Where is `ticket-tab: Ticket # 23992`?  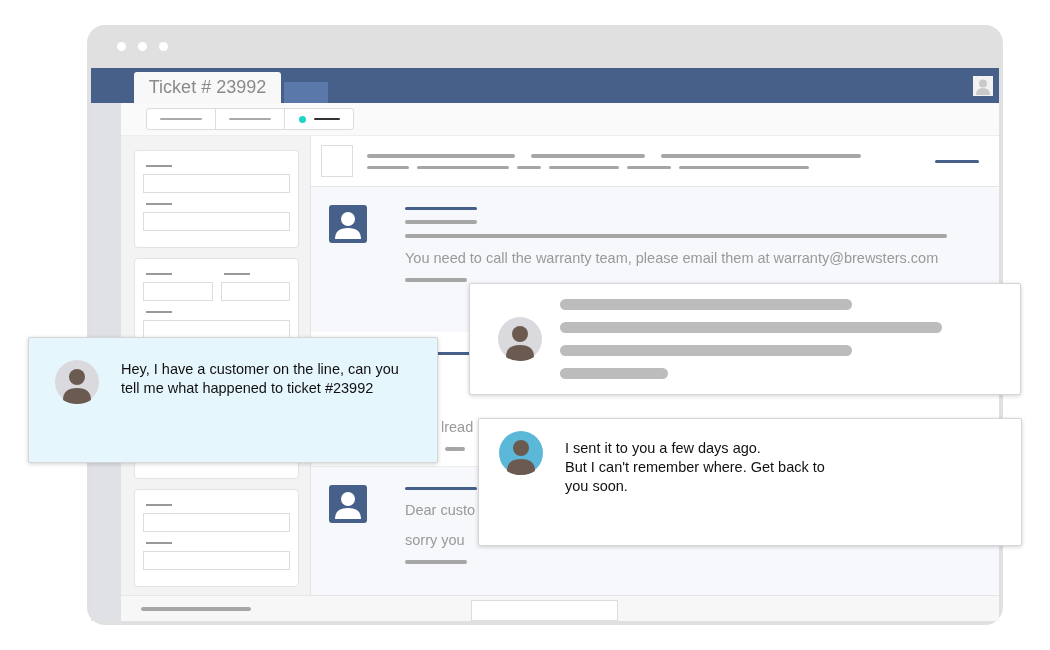 ticket-tab: Ticket # 23992 is located at coordinates (207, 87).